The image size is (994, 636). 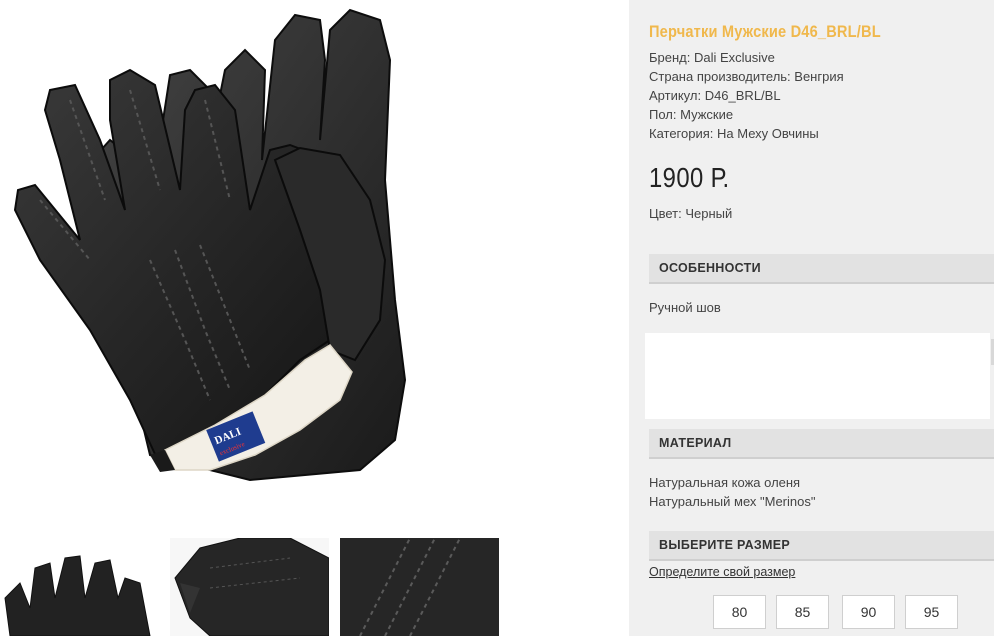 I want to click on color-text: Цвет: Черный, so click(x=691, y=213).